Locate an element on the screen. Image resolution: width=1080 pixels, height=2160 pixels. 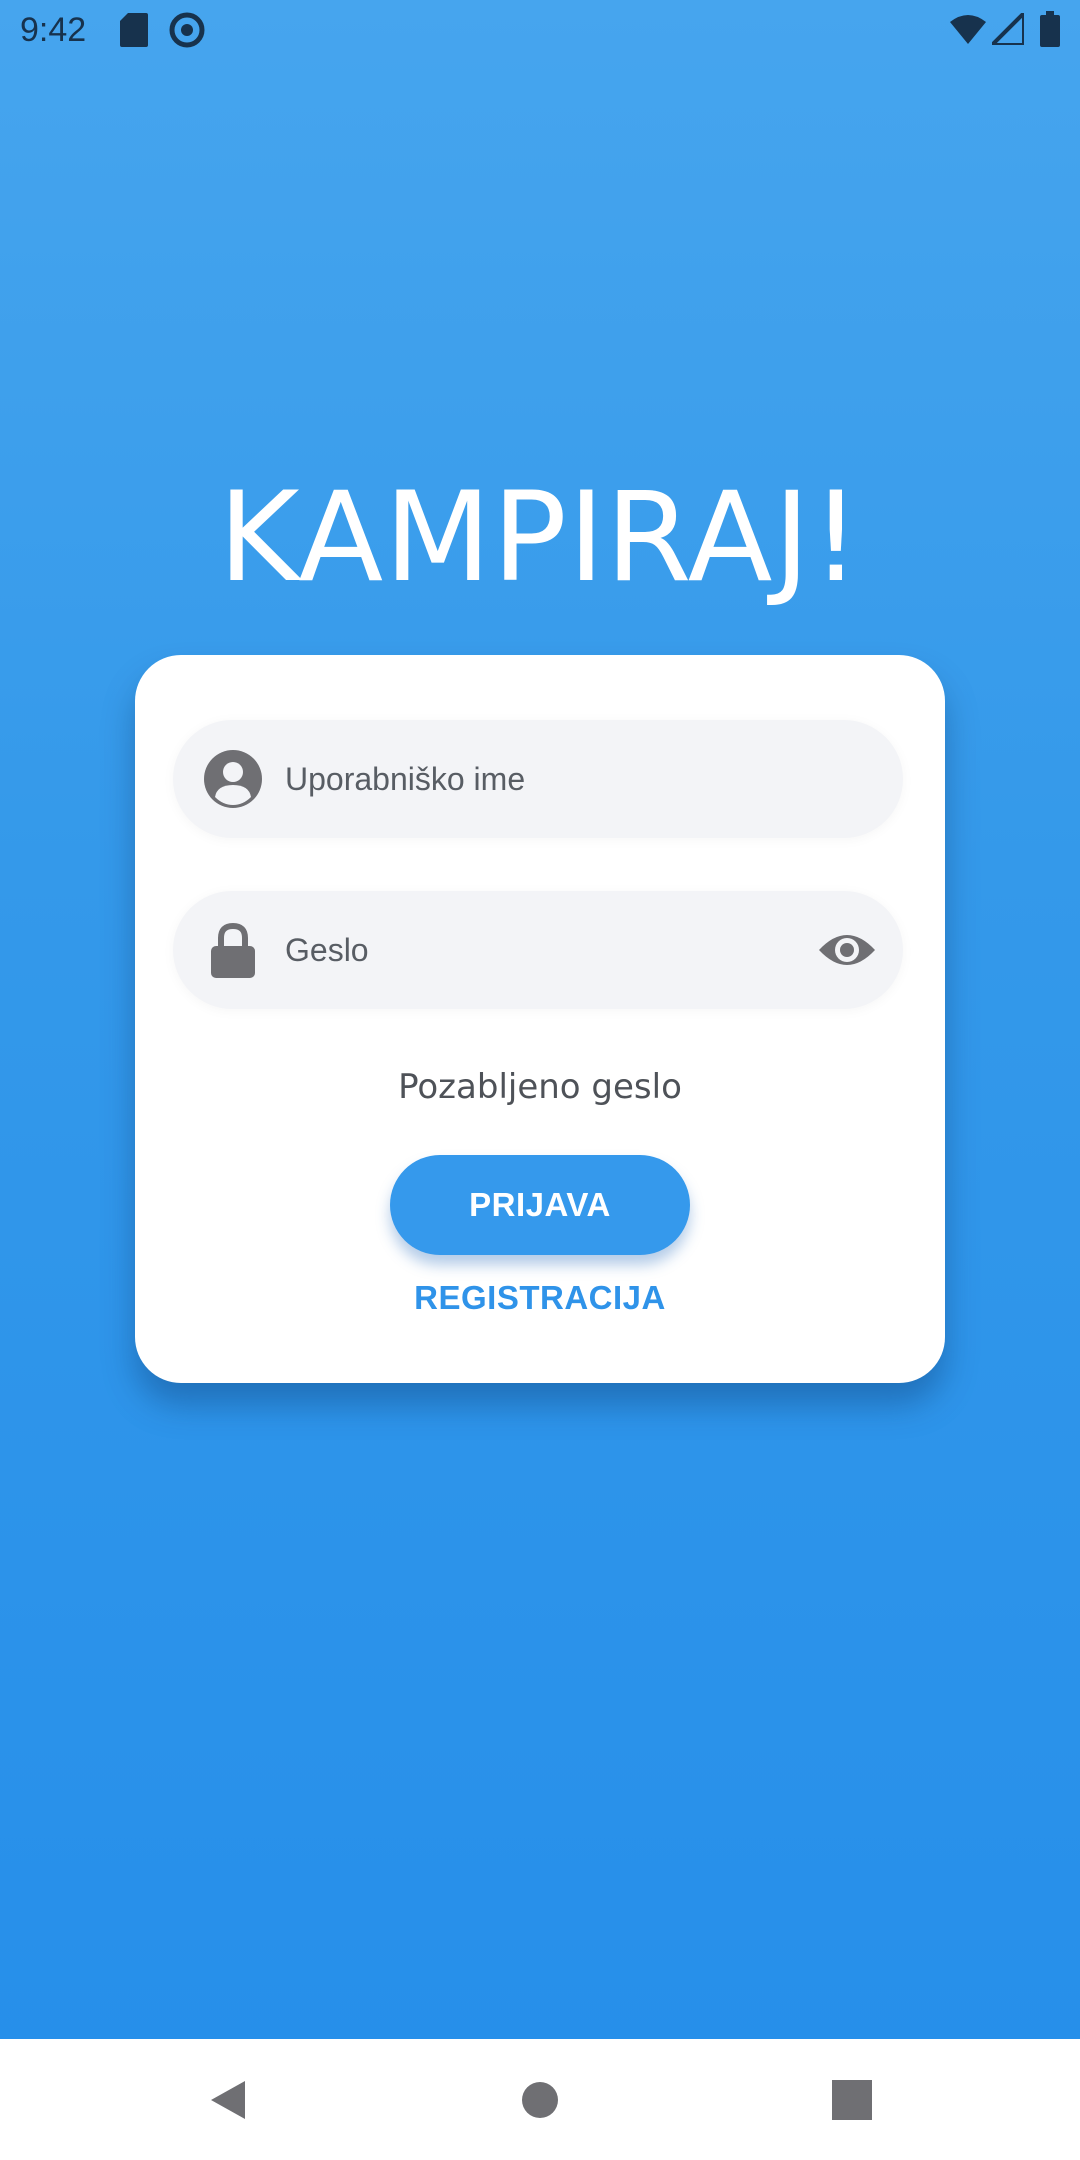
lock-icon is located at coordinates (233, 950).